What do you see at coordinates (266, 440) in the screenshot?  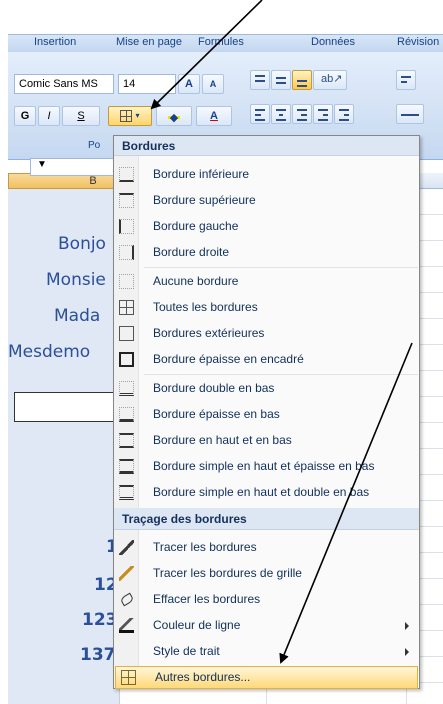 I see `menu-item-top-bottom-border: Bordure en haut et en bas` at bounding box center [266, 440].